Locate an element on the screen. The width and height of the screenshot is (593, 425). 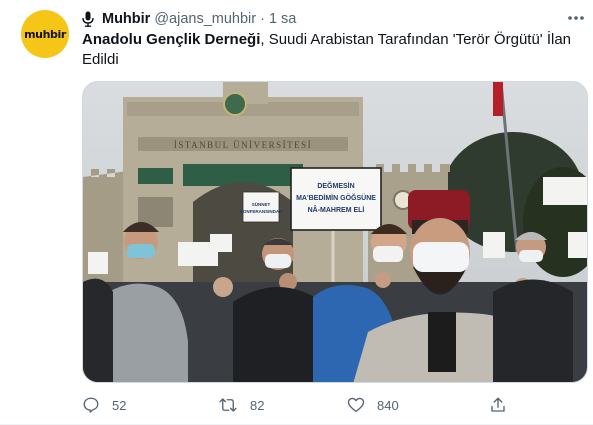
share-icon is located at coordinates (498, 404).